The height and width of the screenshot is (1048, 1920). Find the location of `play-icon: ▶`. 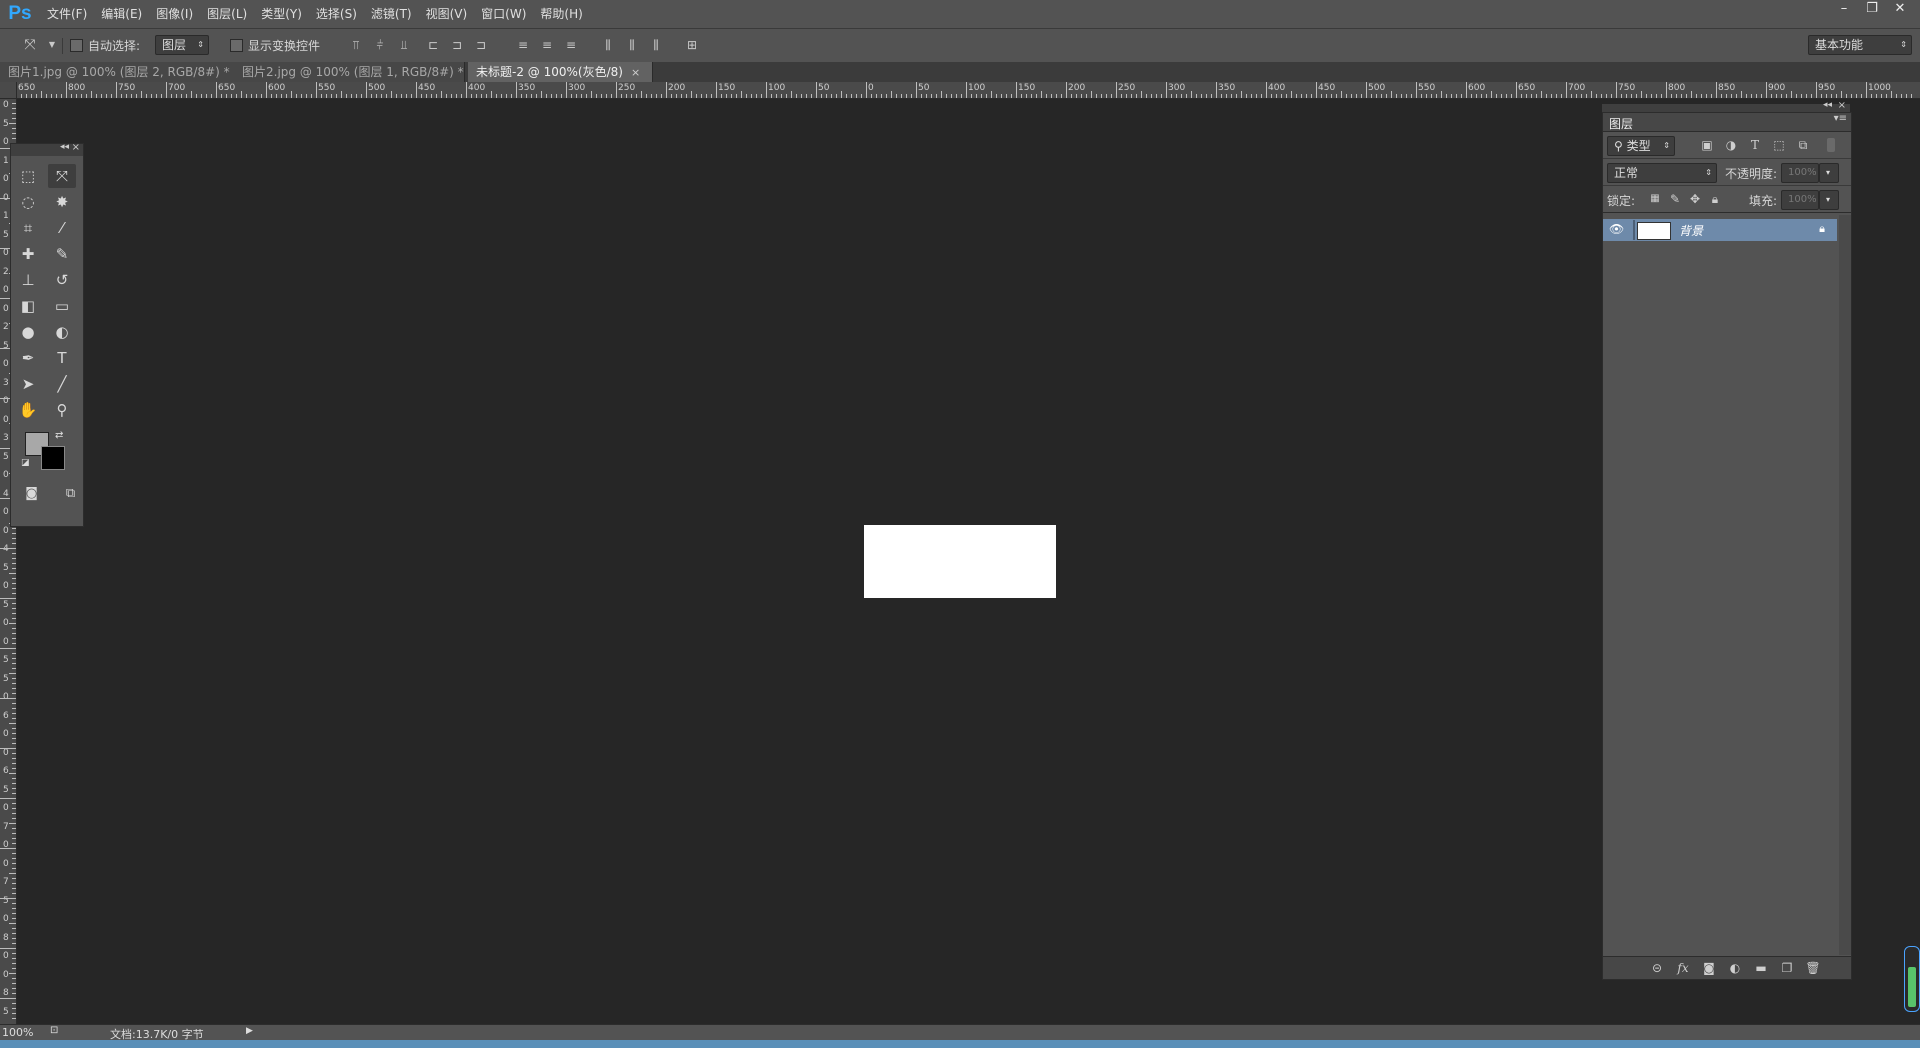

play-icon: ▶ is located at coordinates (249, 1031).